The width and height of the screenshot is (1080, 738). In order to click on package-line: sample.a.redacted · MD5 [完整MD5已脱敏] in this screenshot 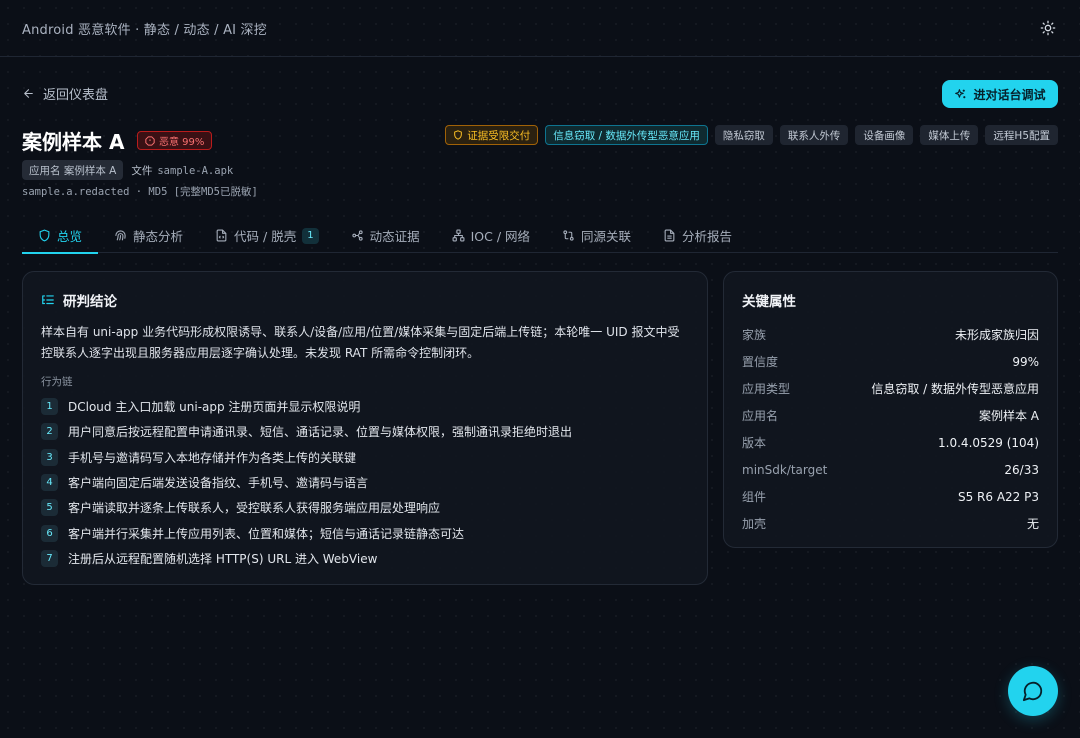, I will do `click(140, 192)`.